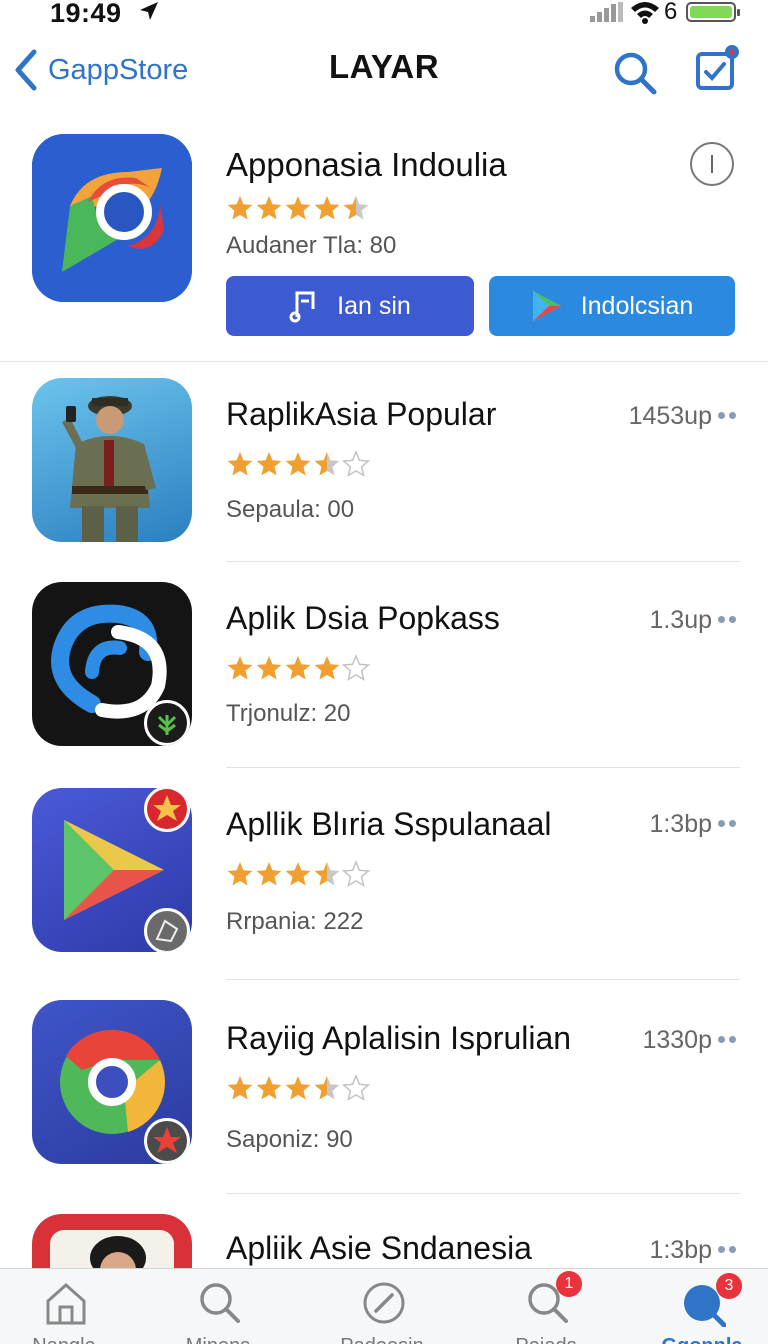 This screenshot has width=768, height=1344. What do you see at coordinates (112, 460) in the screenshot?
I see `app-icon-soldier` at bounding box center [112, 460].